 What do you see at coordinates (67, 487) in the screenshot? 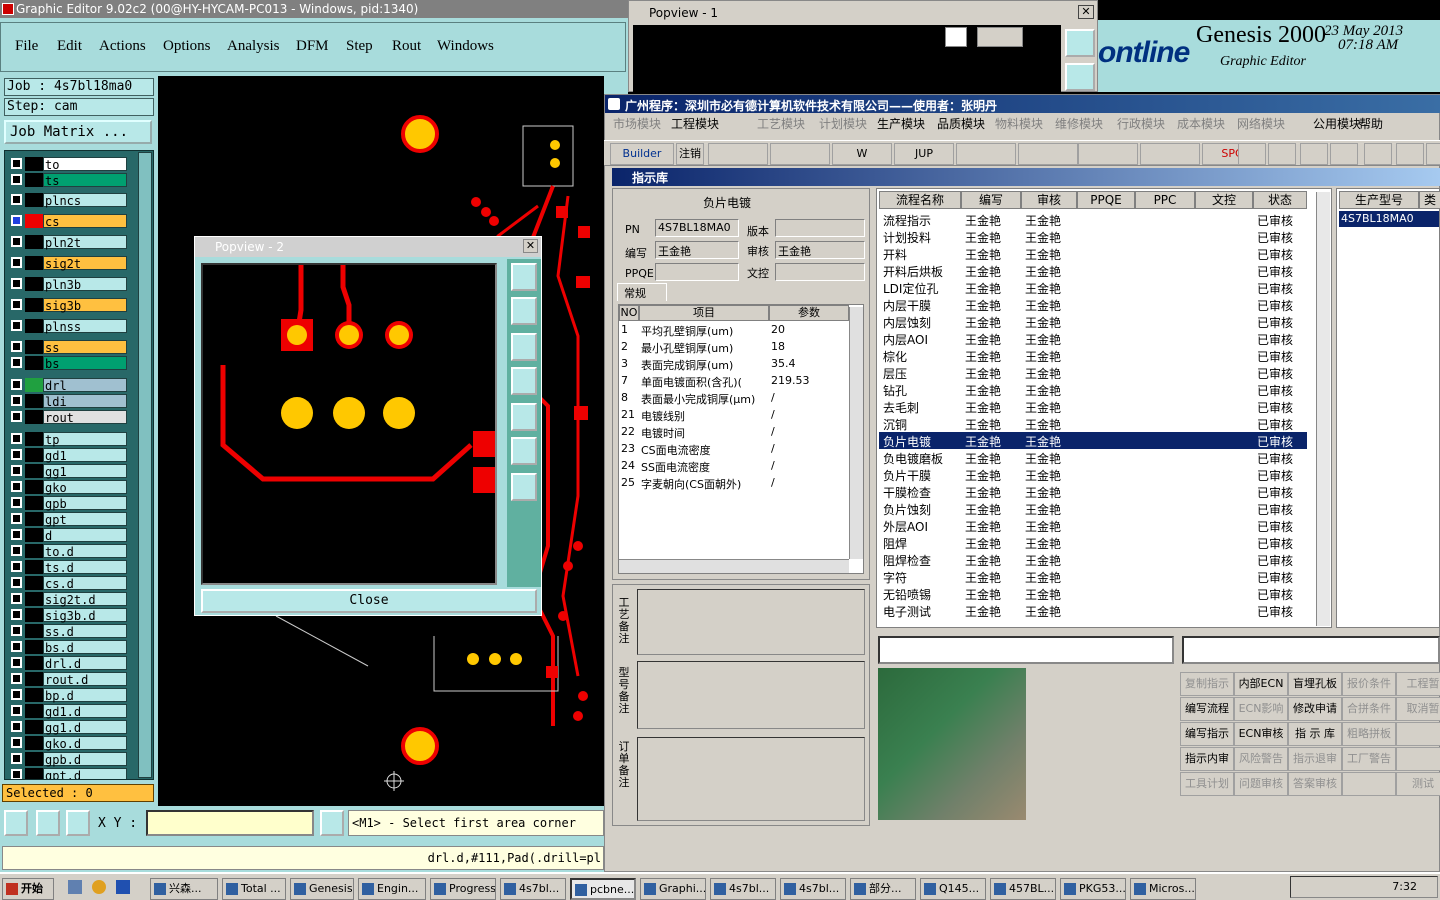
I see `layer-row: gko` at bounding box center [67, 487].